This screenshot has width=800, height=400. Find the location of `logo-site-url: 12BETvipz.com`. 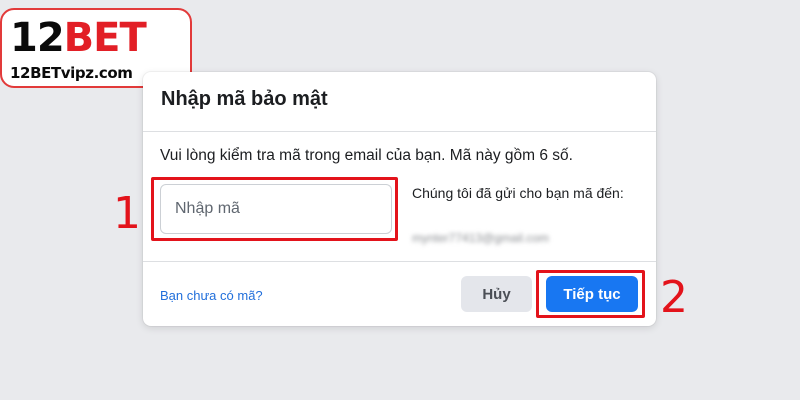

logo-site-url: 12BETvipz.com is located at coordinates (71, 73).